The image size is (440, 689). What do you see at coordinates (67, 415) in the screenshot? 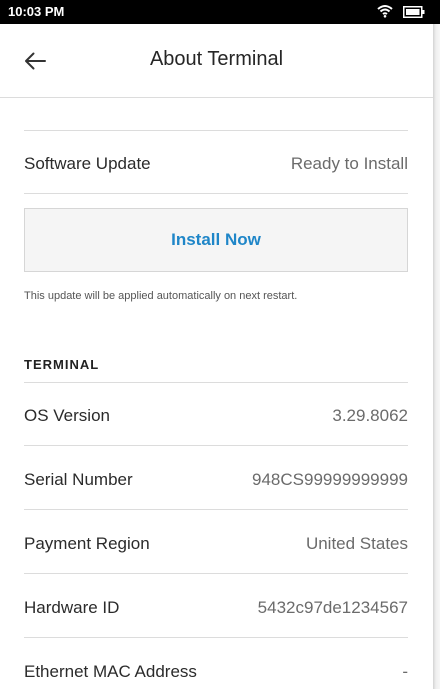
I see `os-version-label: OS Version` at bounding box center [67, 415].